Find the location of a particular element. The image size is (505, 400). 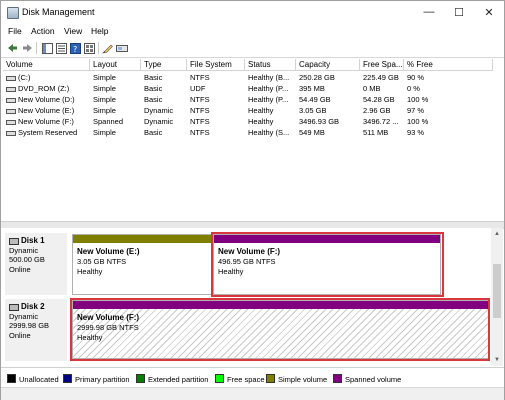

minimize-icon: — is located at coordinates (429, 12).